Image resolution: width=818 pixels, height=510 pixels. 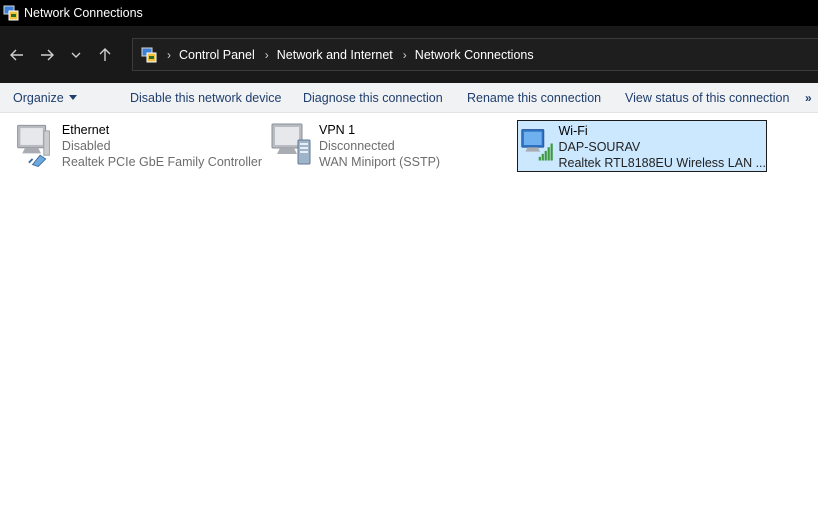 I want to click on arrow-up-icon, so click(x=105, y=54).